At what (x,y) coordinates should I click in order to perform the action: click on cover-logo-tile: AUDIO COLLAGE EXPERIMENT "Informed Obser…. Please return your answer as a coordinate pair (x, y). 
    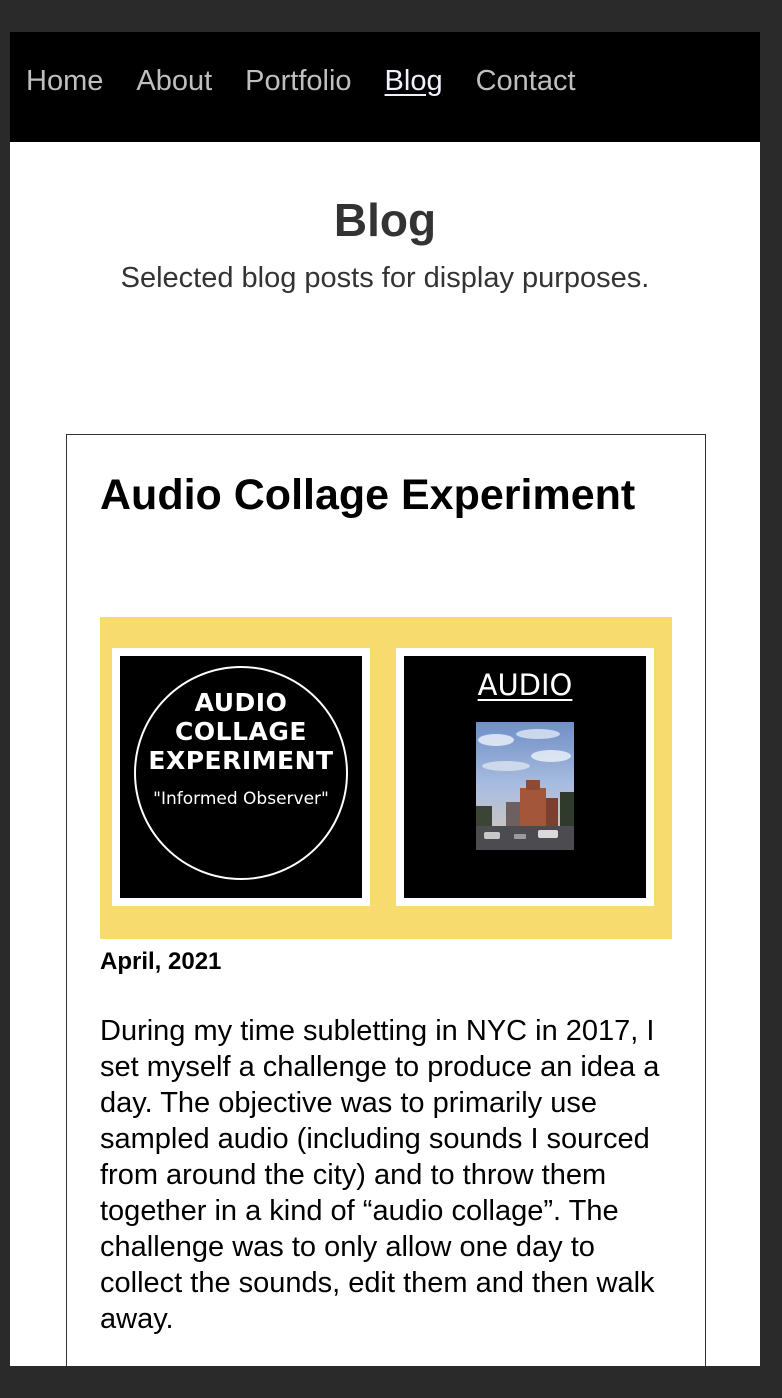
    Looking at the image, I should click on (241, 777).